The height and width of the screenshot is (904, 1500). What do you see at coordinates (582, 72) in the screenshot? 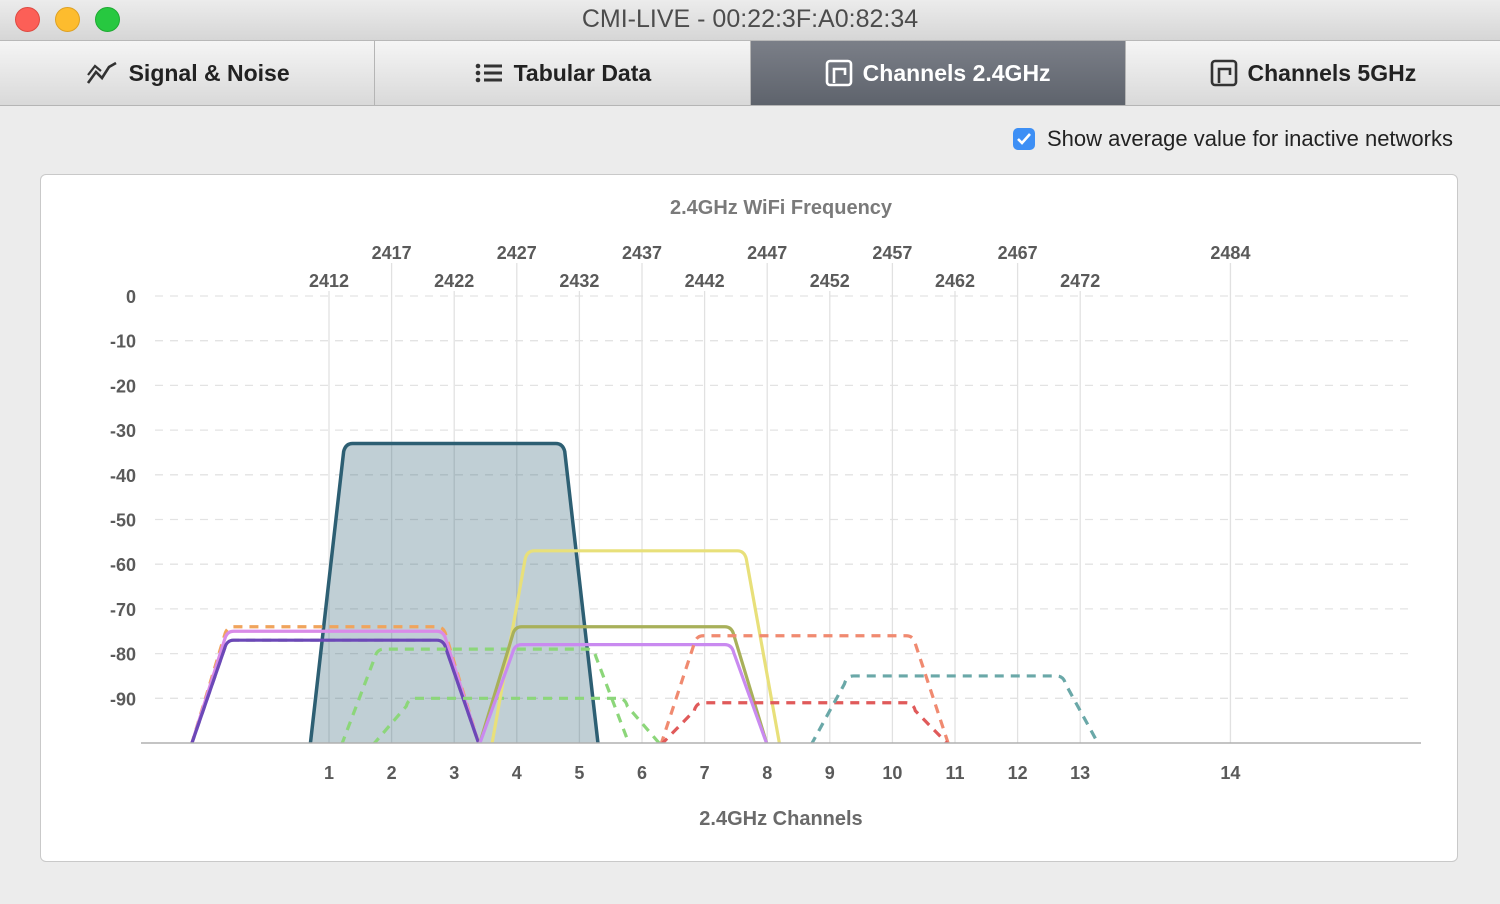
I see `tab-label: Tabular Data` at bounding box center [582, 72].